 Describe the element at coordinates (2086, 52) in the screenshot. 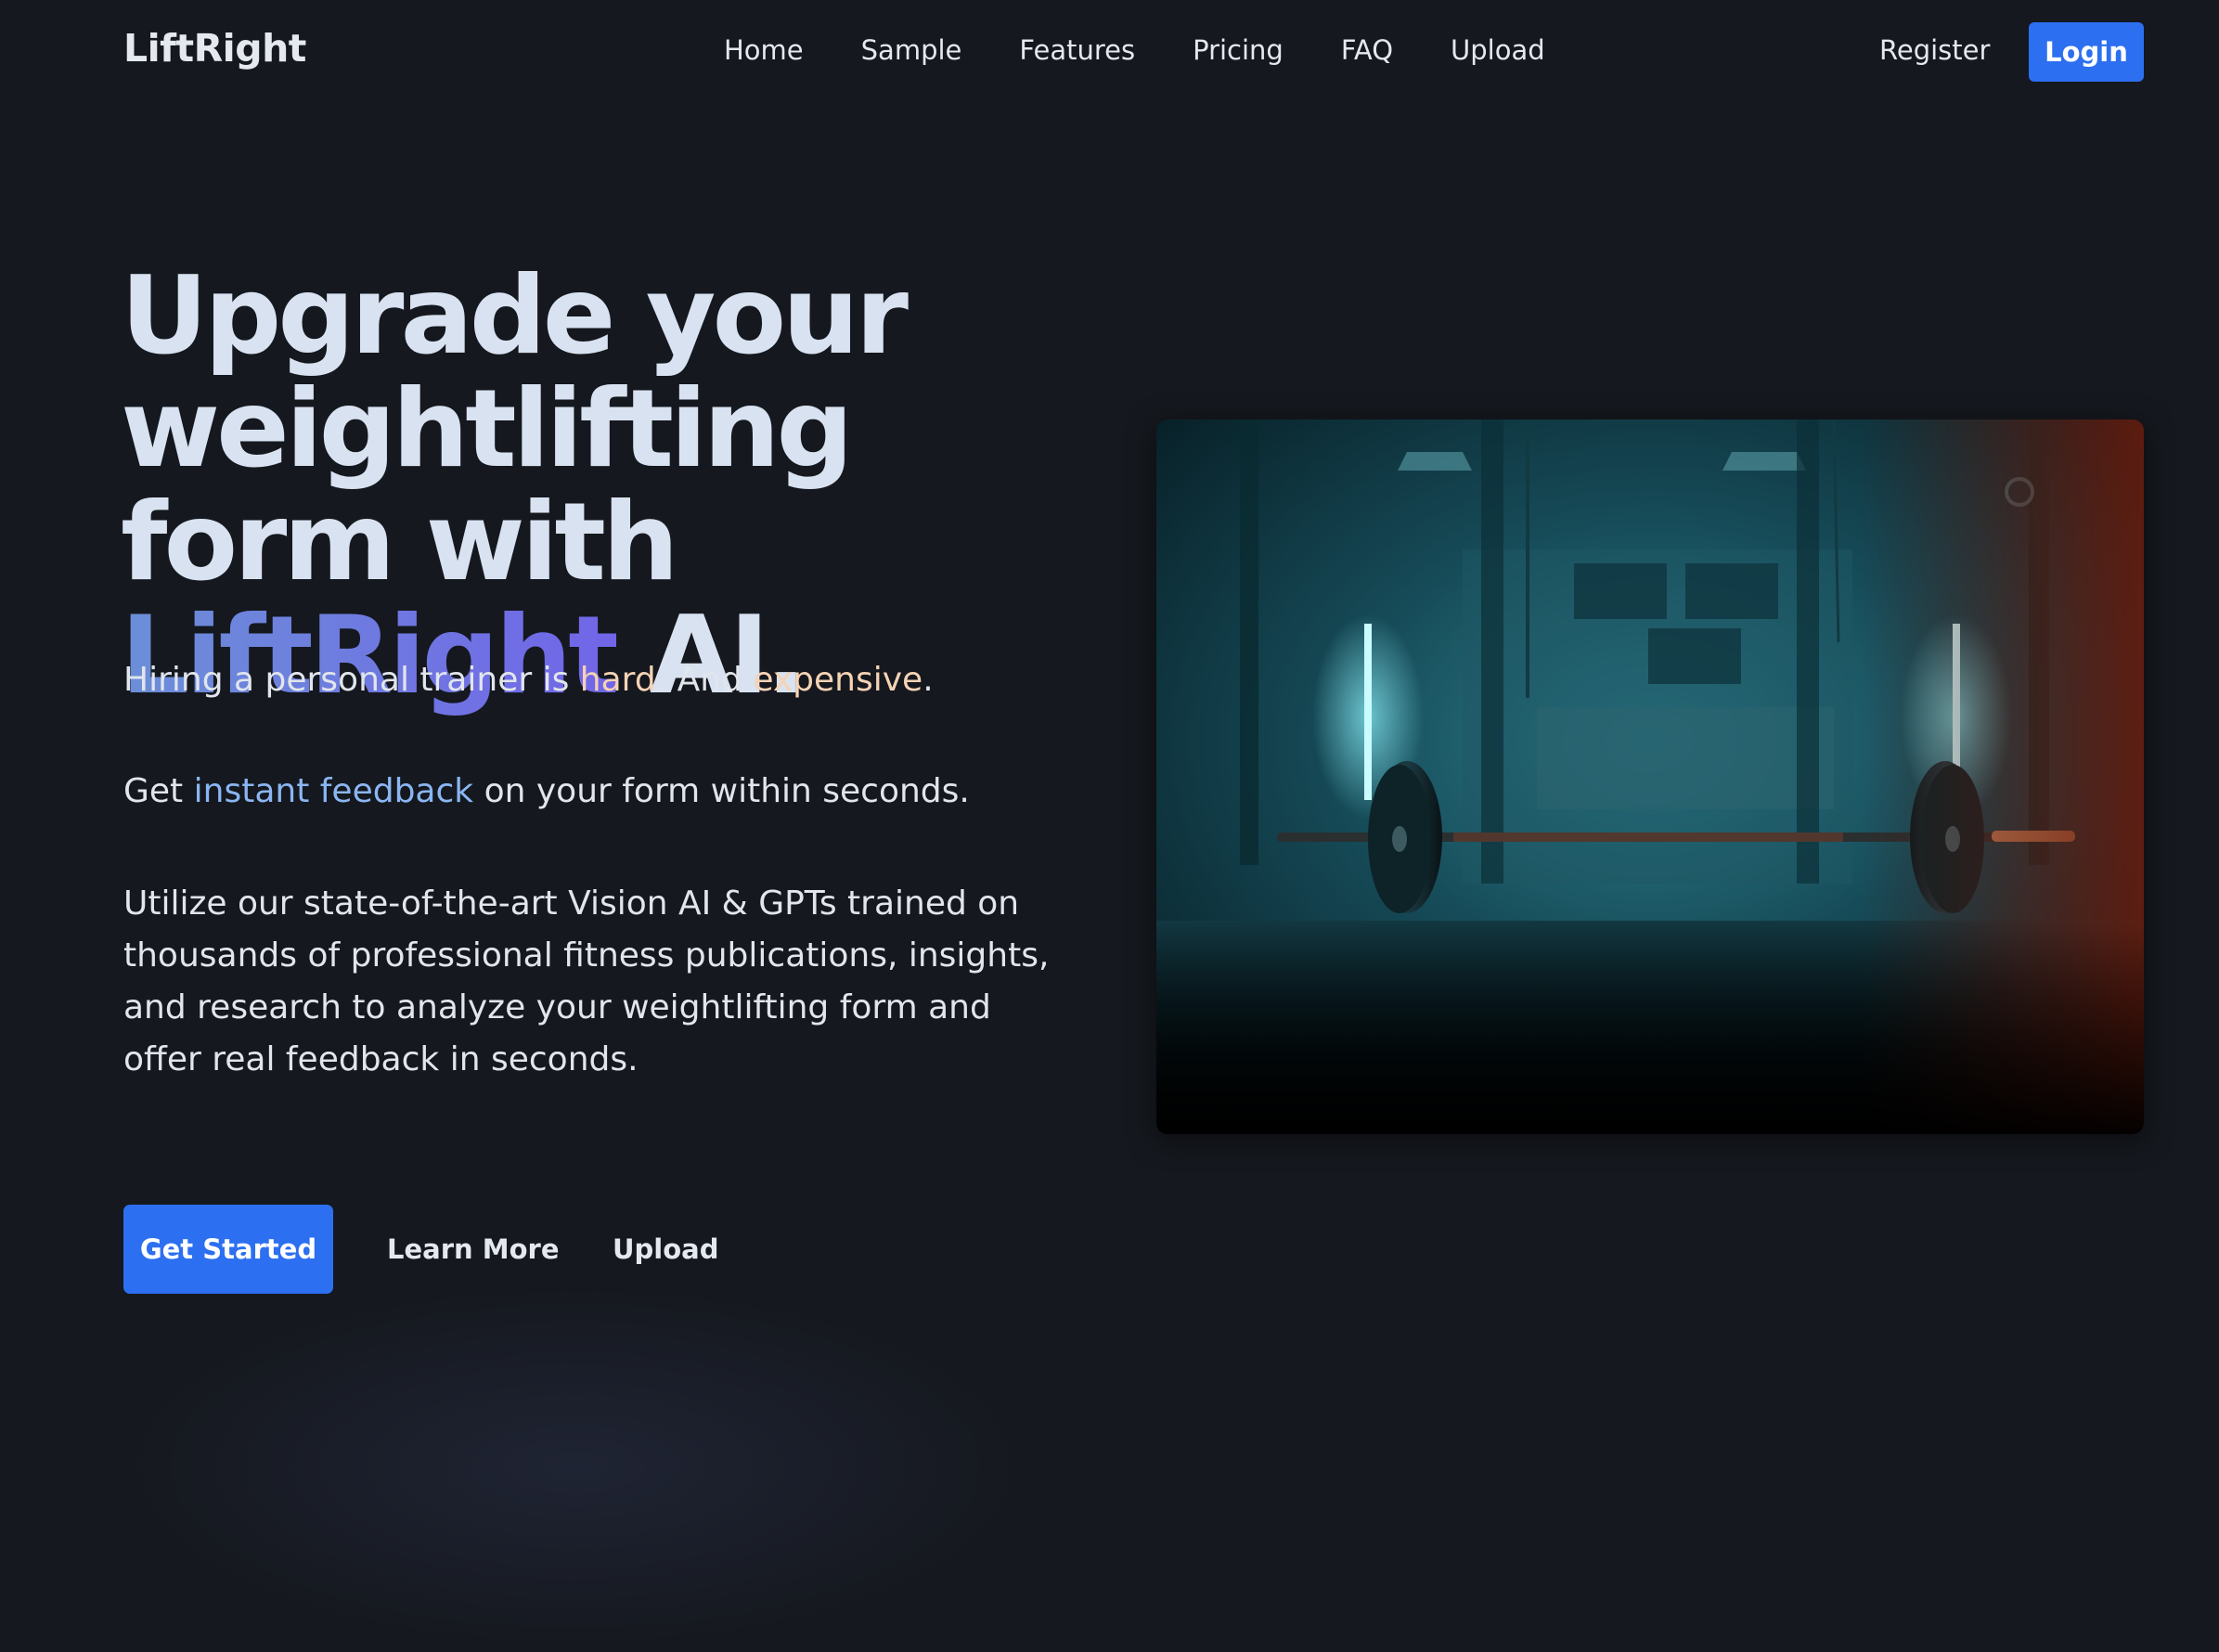

I see `login-button: Login` at that location.